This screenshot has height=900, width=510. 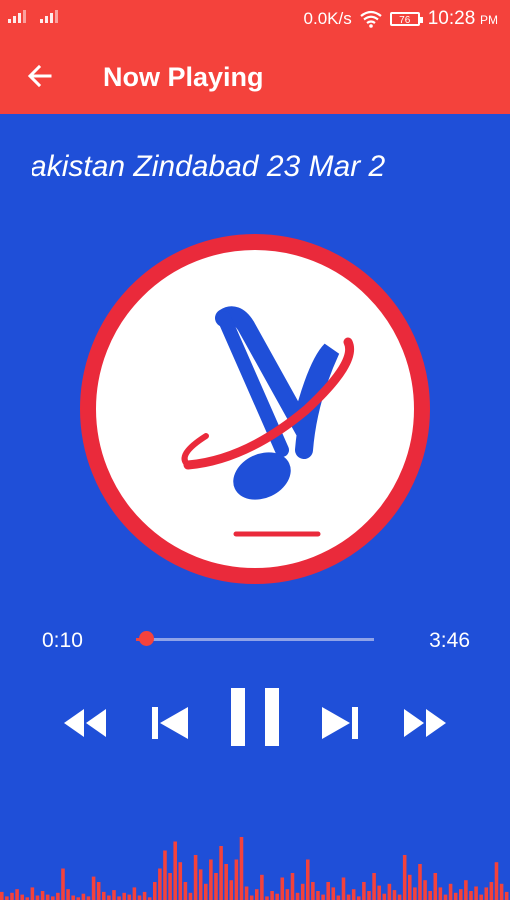 I want to click on track-title: Pakistan Zindabad 23 Mar 2, so click(x=252, y=170).